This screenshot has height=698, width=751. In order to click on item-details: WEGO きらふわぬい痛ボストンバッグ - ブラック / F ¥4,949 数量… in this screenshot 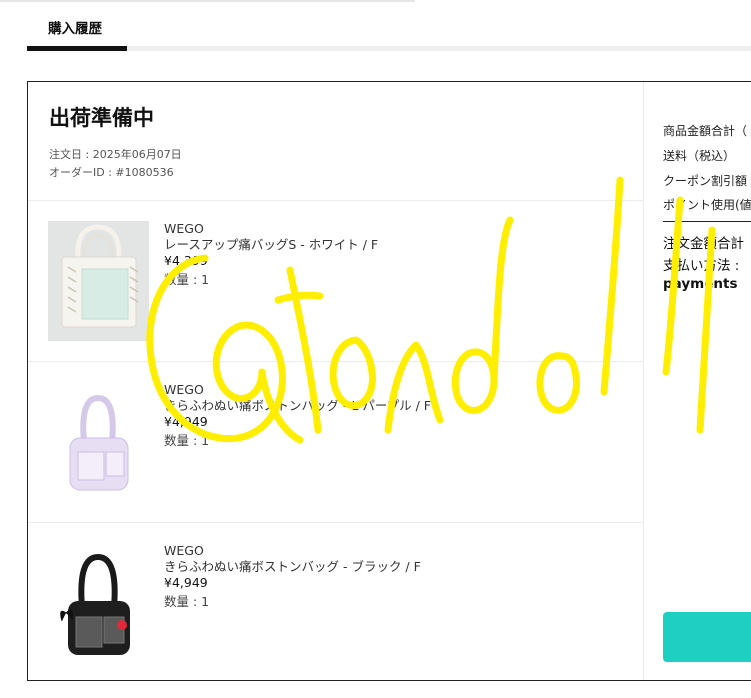, I will do `click(292, 576)`.